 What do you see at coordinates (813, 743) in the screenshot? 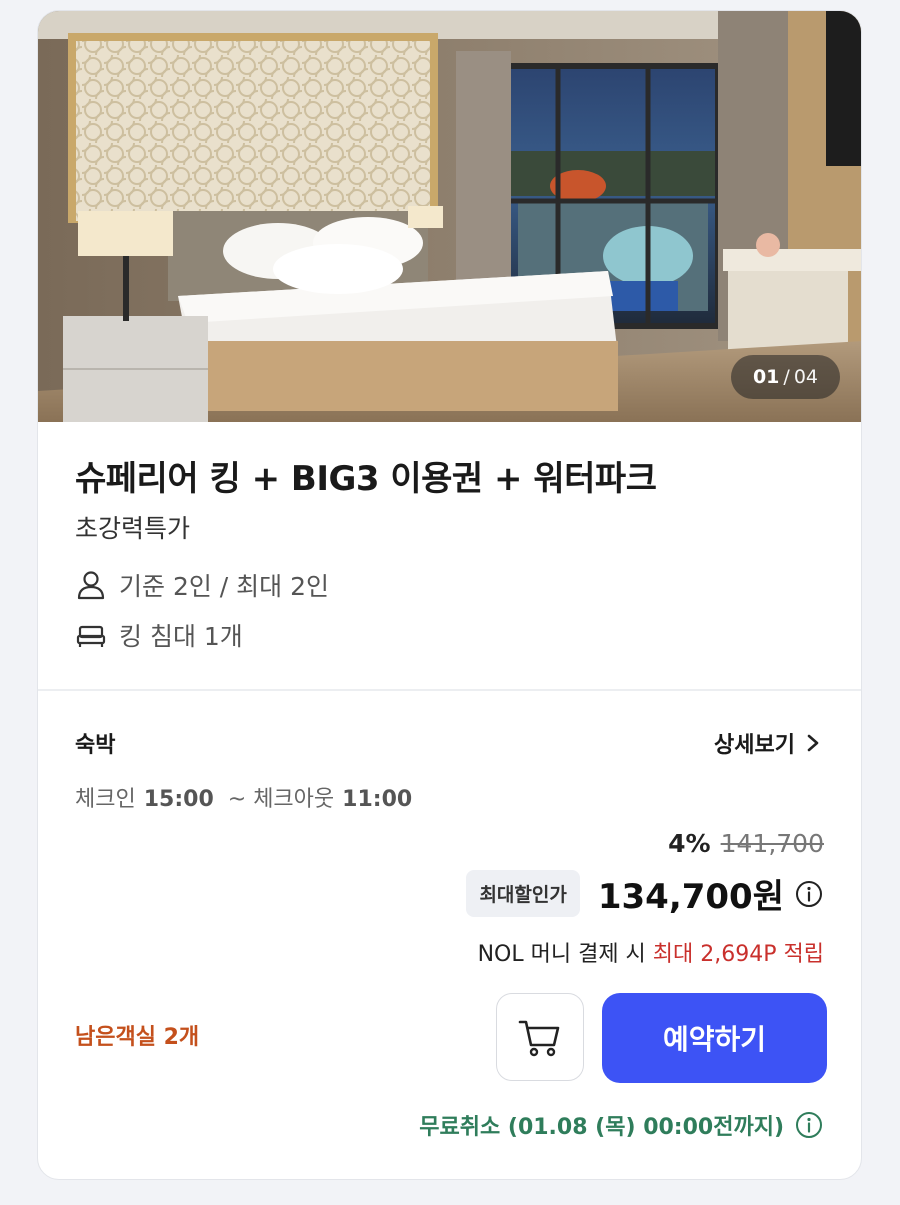
I see `chevron-right-icon` at bounding box center [813, 743].